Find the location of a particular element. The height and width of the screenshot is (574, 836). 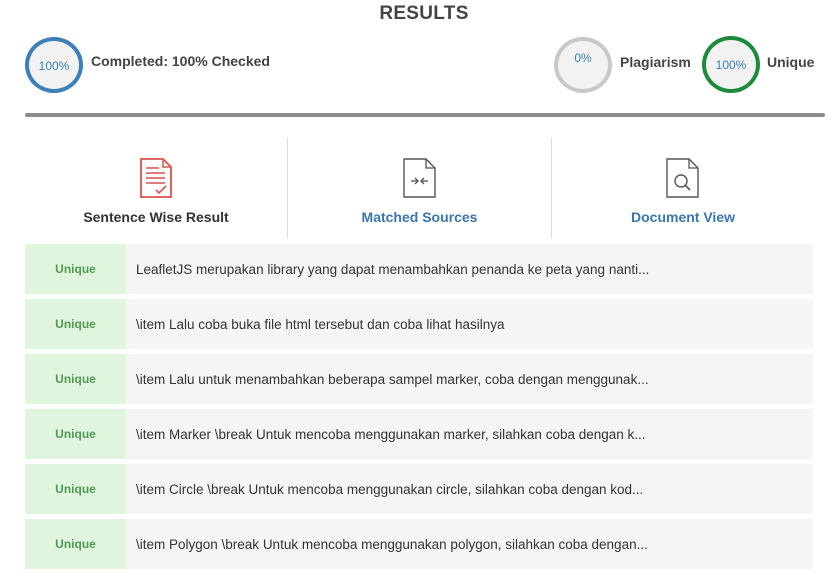

unique-label: Unique is located at coordinates (791, 62).